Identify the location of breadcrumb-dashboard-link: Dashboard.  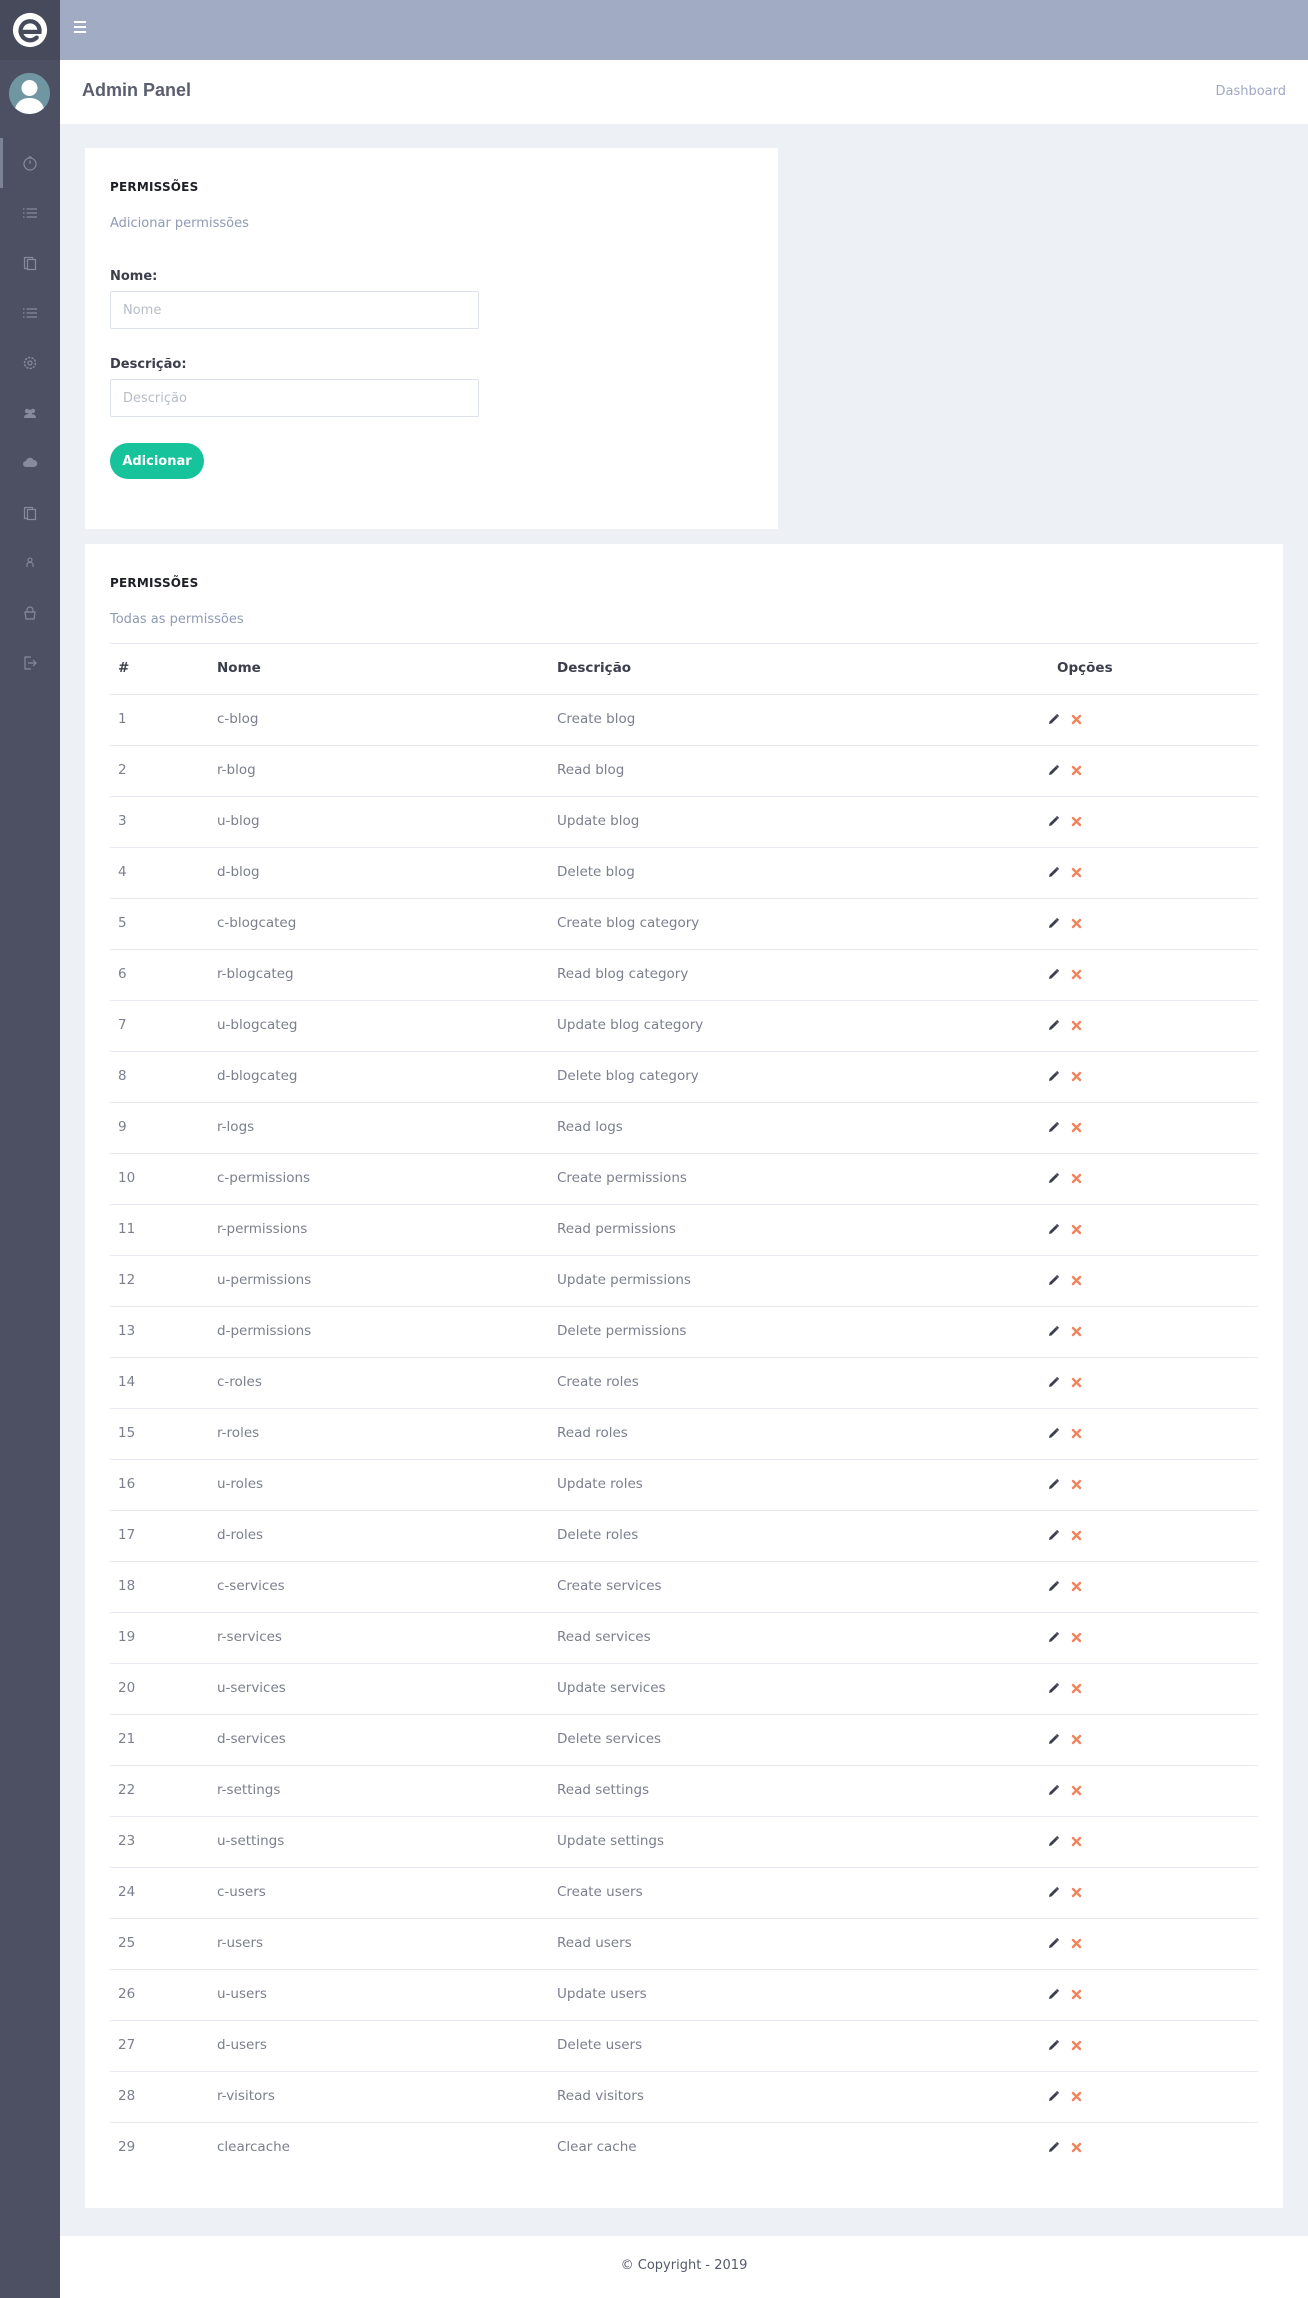
(1250, 91).